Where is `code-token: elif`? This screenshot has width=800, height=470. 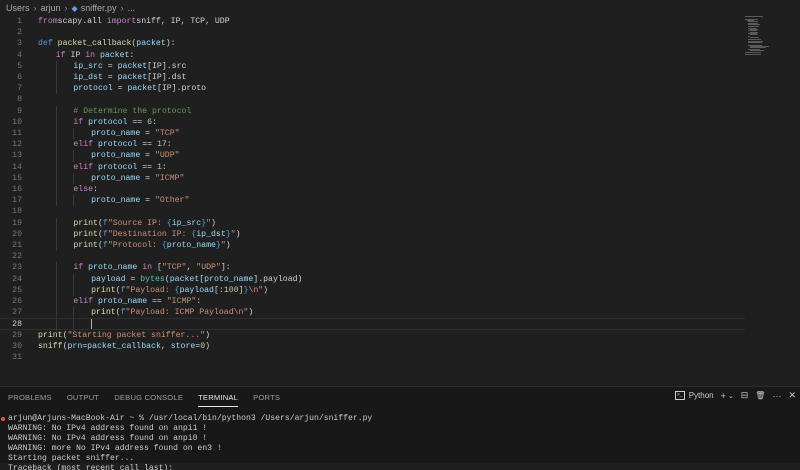 code-token: elif is located at coordinates (85, 167).